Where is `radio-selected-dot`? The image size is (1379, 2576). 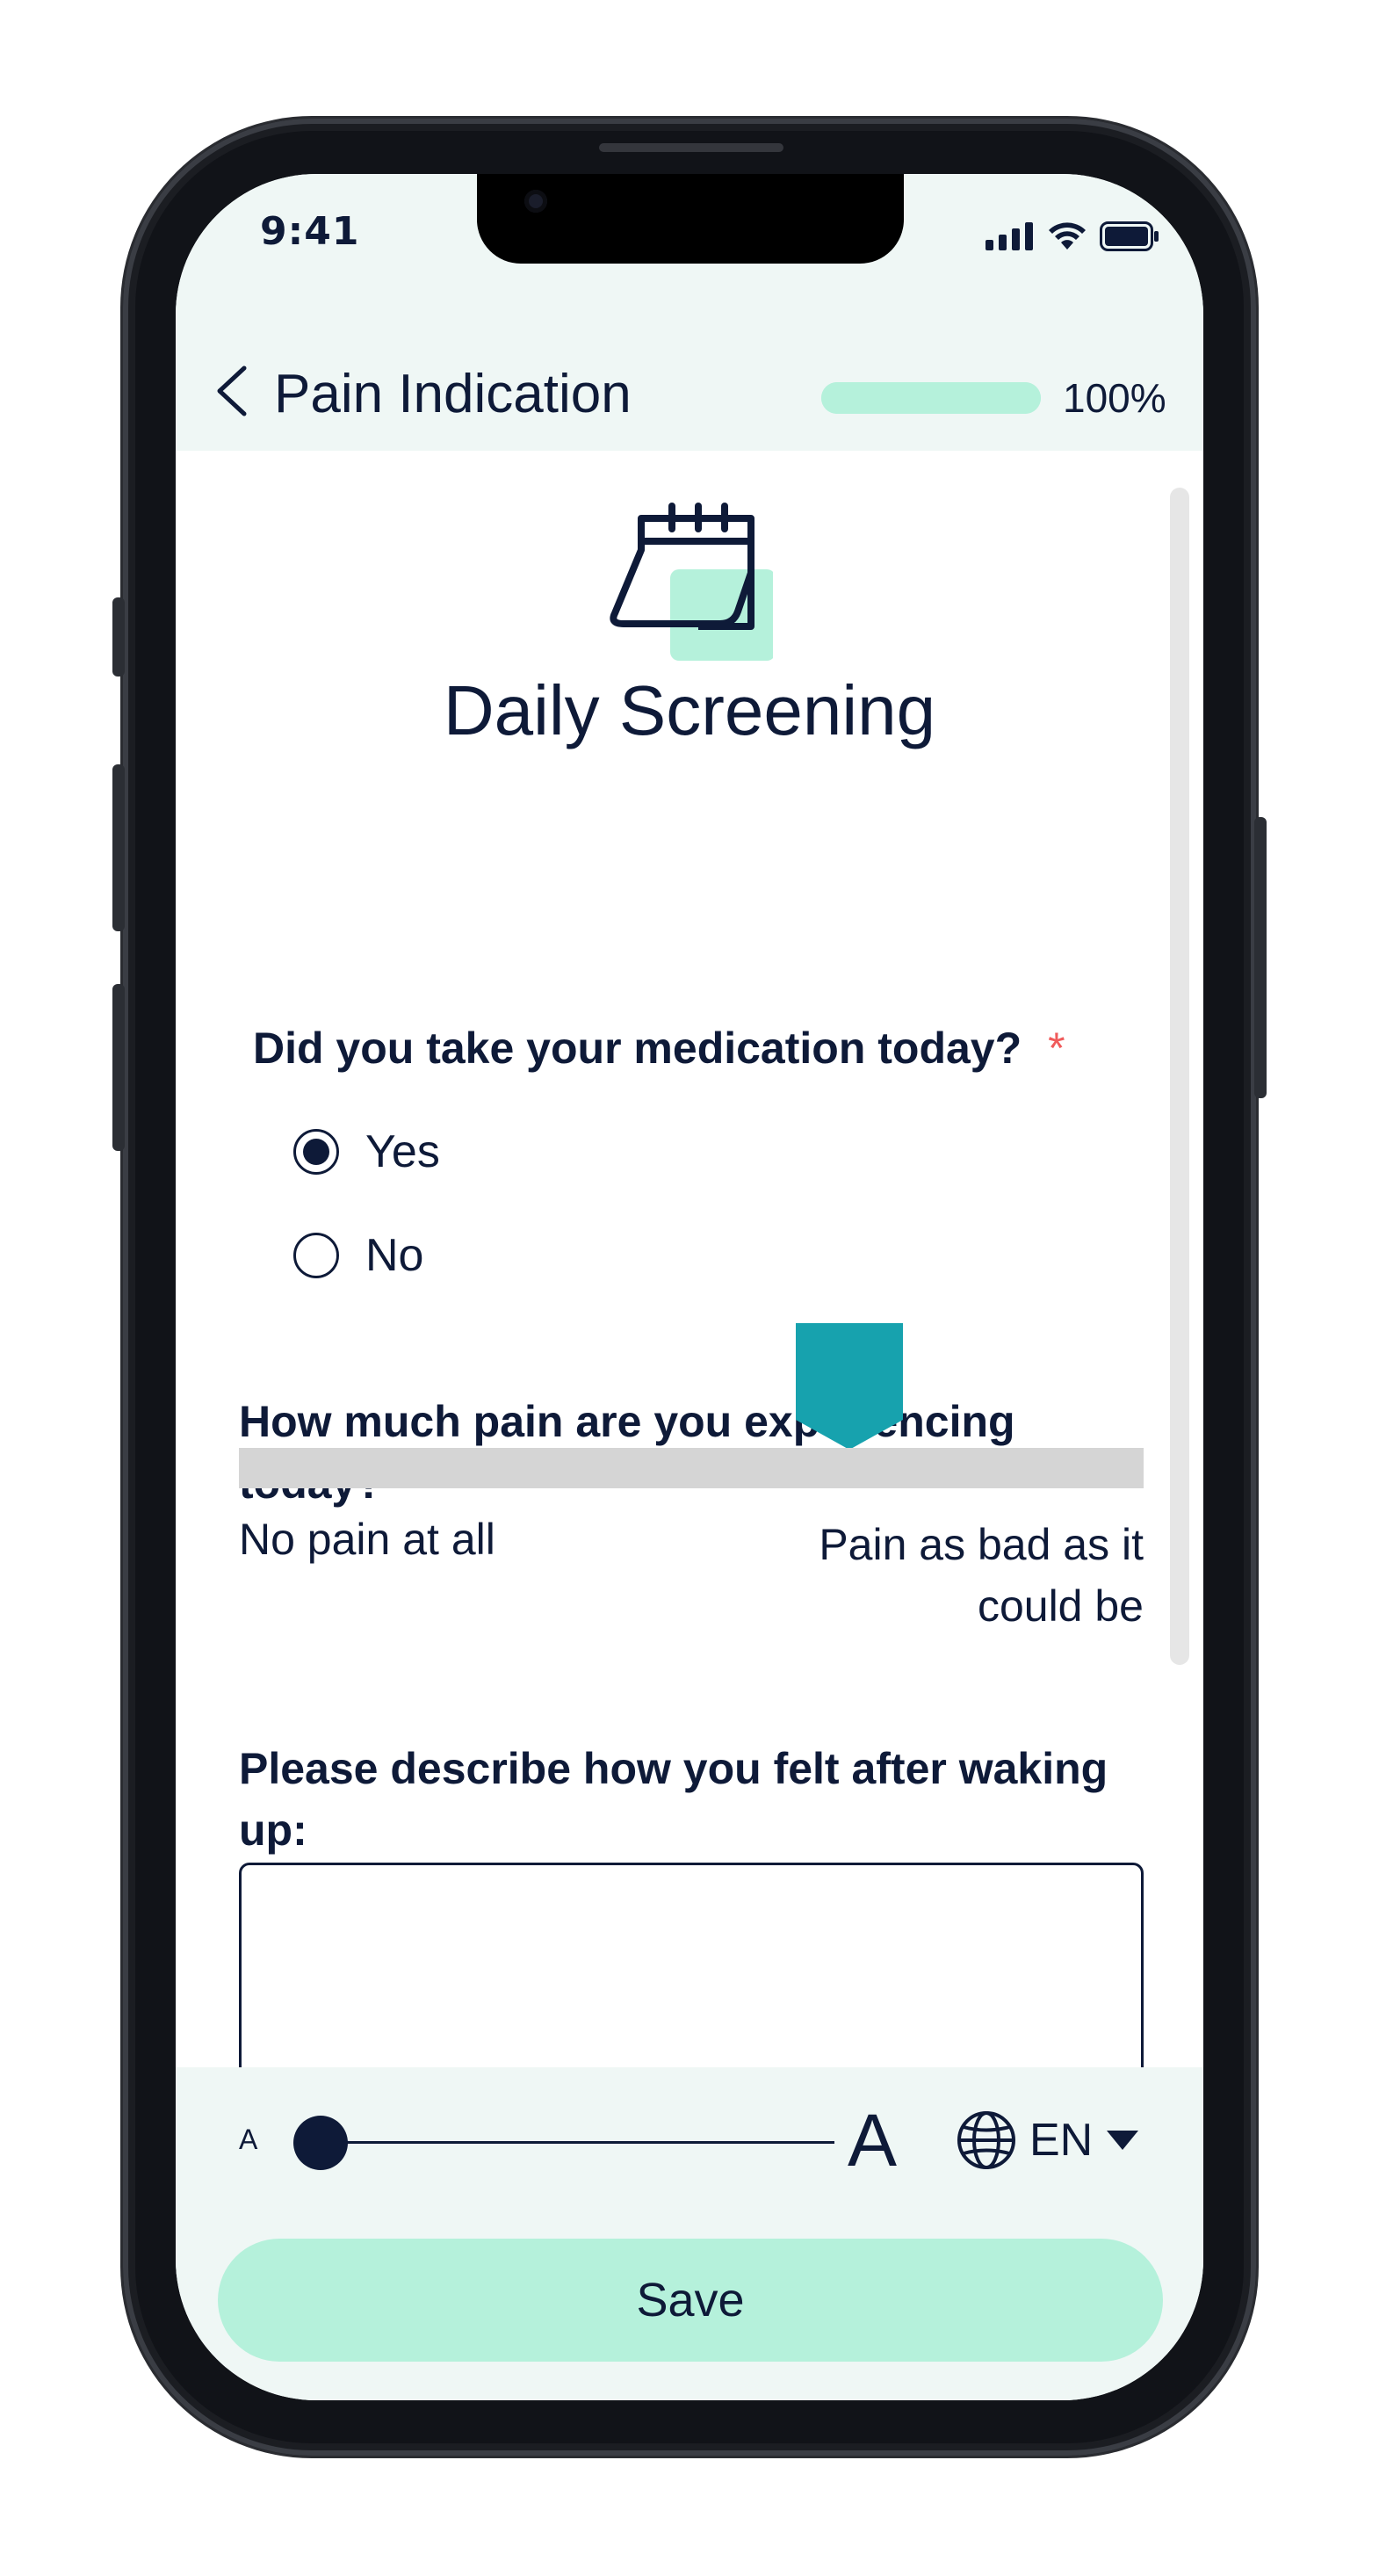 radio-selected-dot is located at coordinates (316, 1152).